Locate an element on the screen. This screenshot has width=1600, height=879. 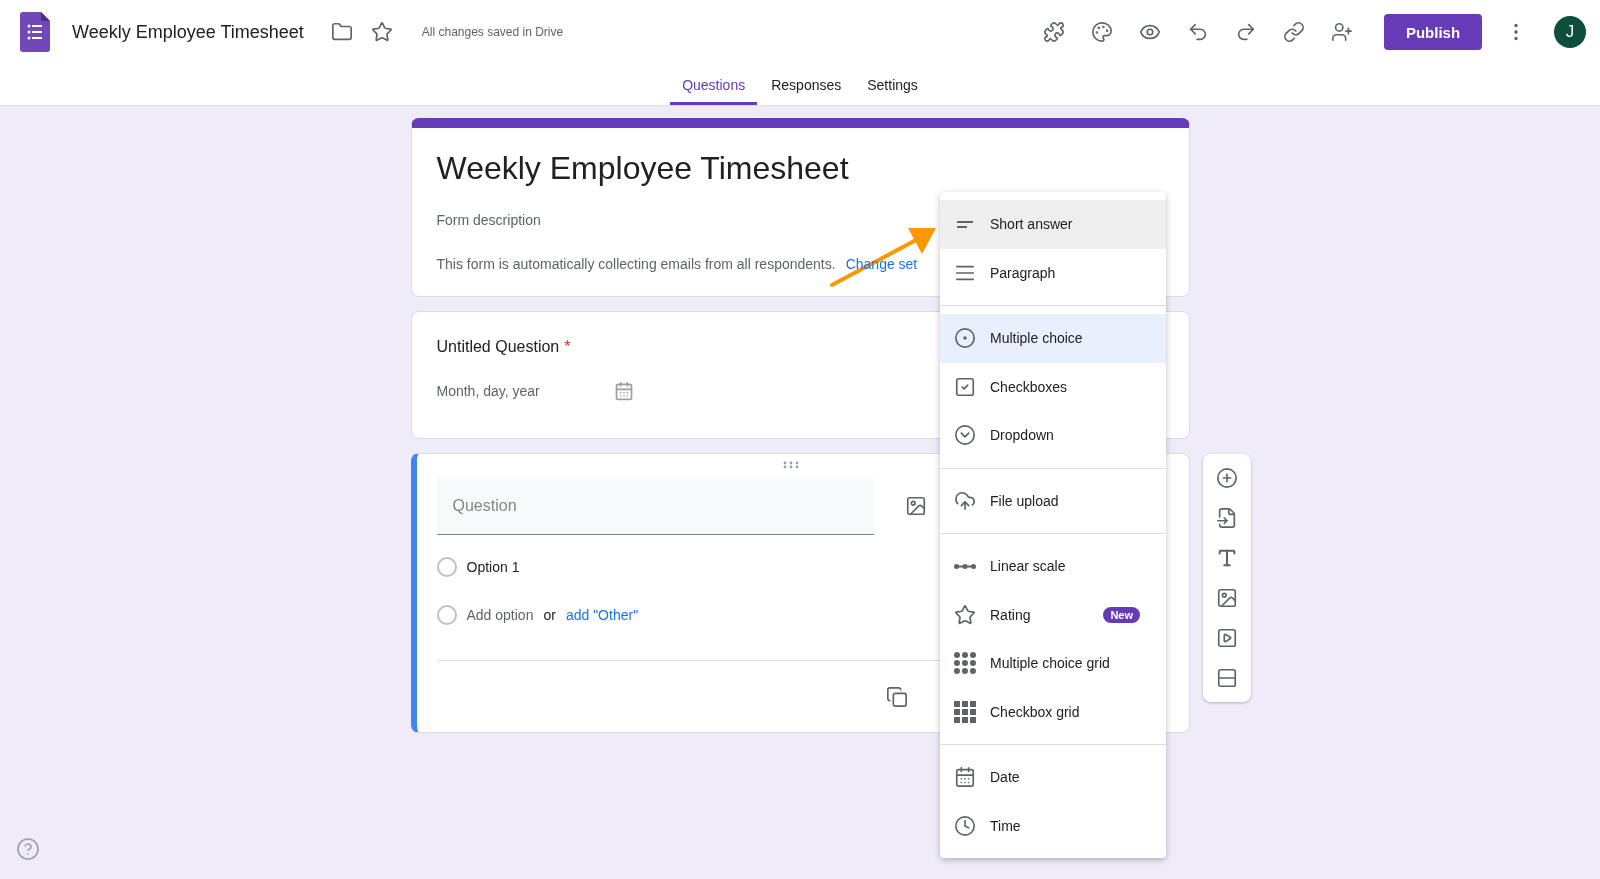
add-option-text: Add option is located at coordinates (500, 615).